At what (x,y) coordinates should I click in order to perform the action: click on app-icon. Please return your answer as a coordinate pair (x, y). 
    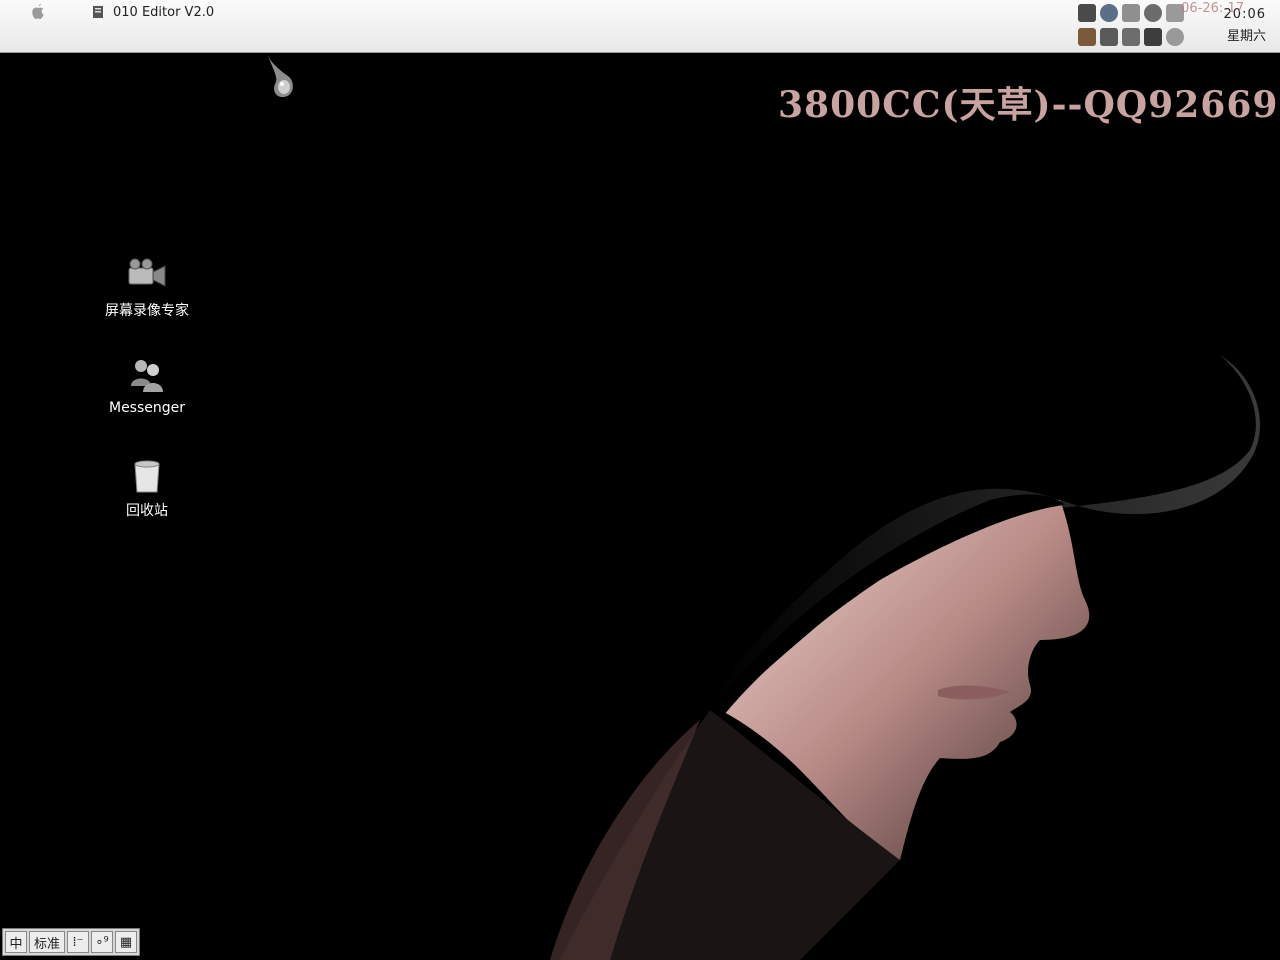
    Looking at the image, I should click on (1087, 37).